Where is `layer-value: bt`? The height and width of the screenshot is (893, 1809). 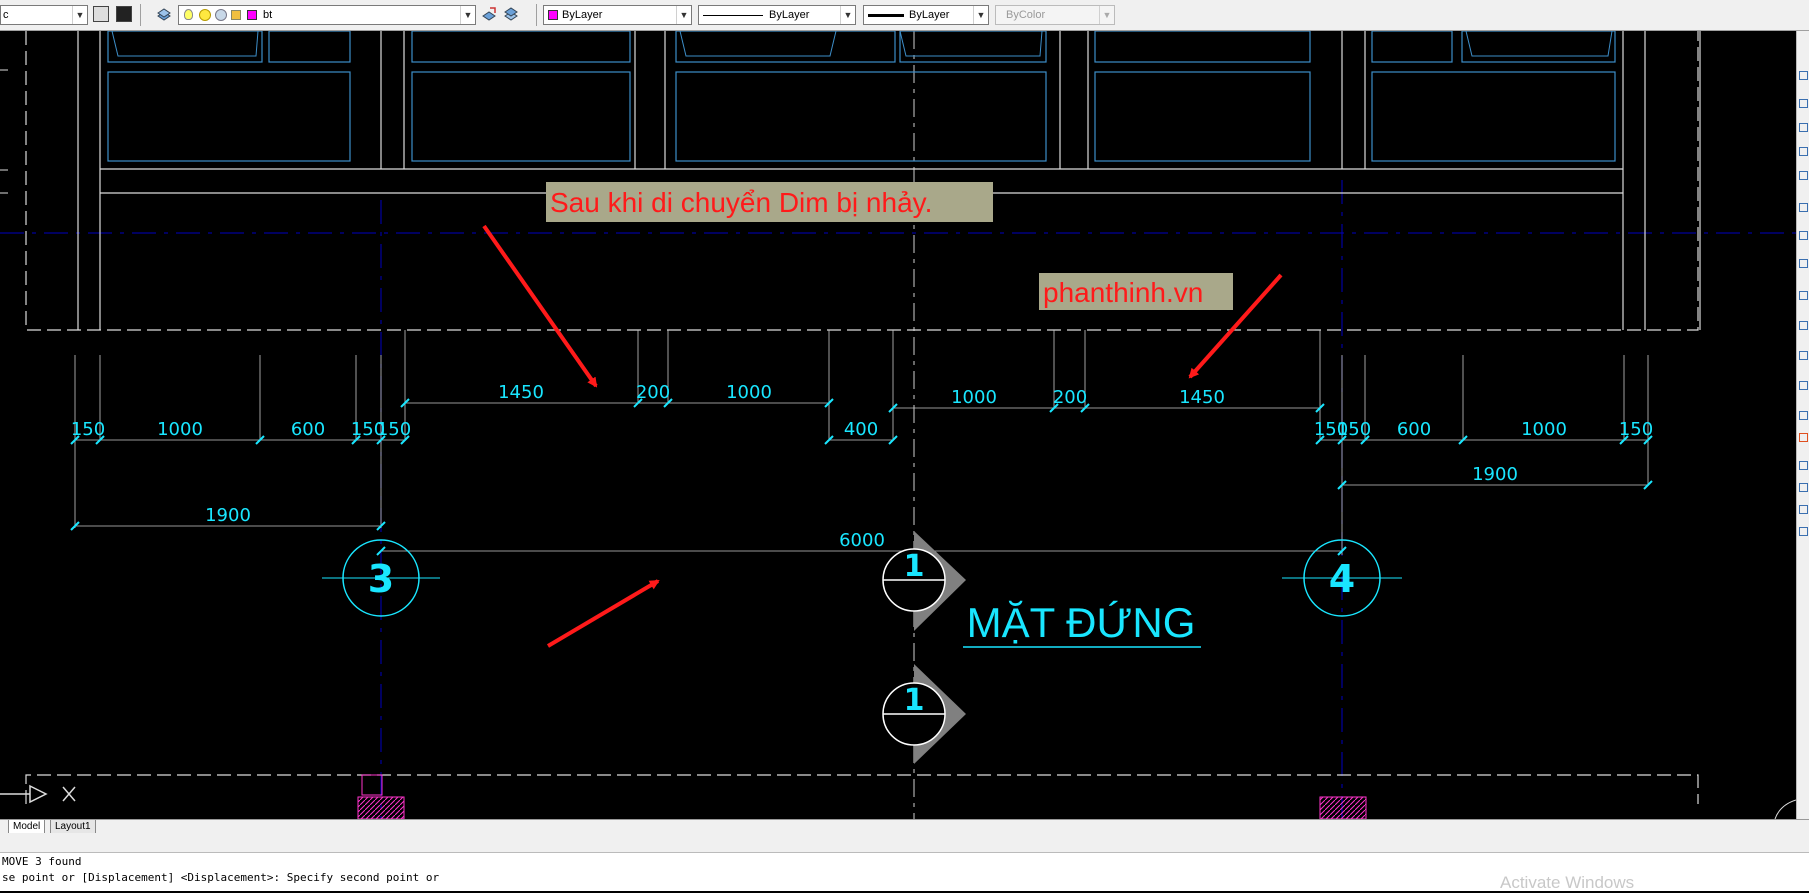 layer-value: bt is located at coordinates (268, 15).